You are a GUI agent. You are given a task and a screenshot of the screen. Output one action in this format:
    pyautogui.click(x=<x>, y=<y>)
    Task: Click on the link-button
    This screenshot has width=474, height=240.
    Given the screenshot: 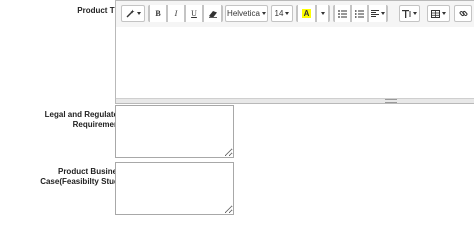 What is the action you would take?
    pyautogui.click(x=463, y=13)
    